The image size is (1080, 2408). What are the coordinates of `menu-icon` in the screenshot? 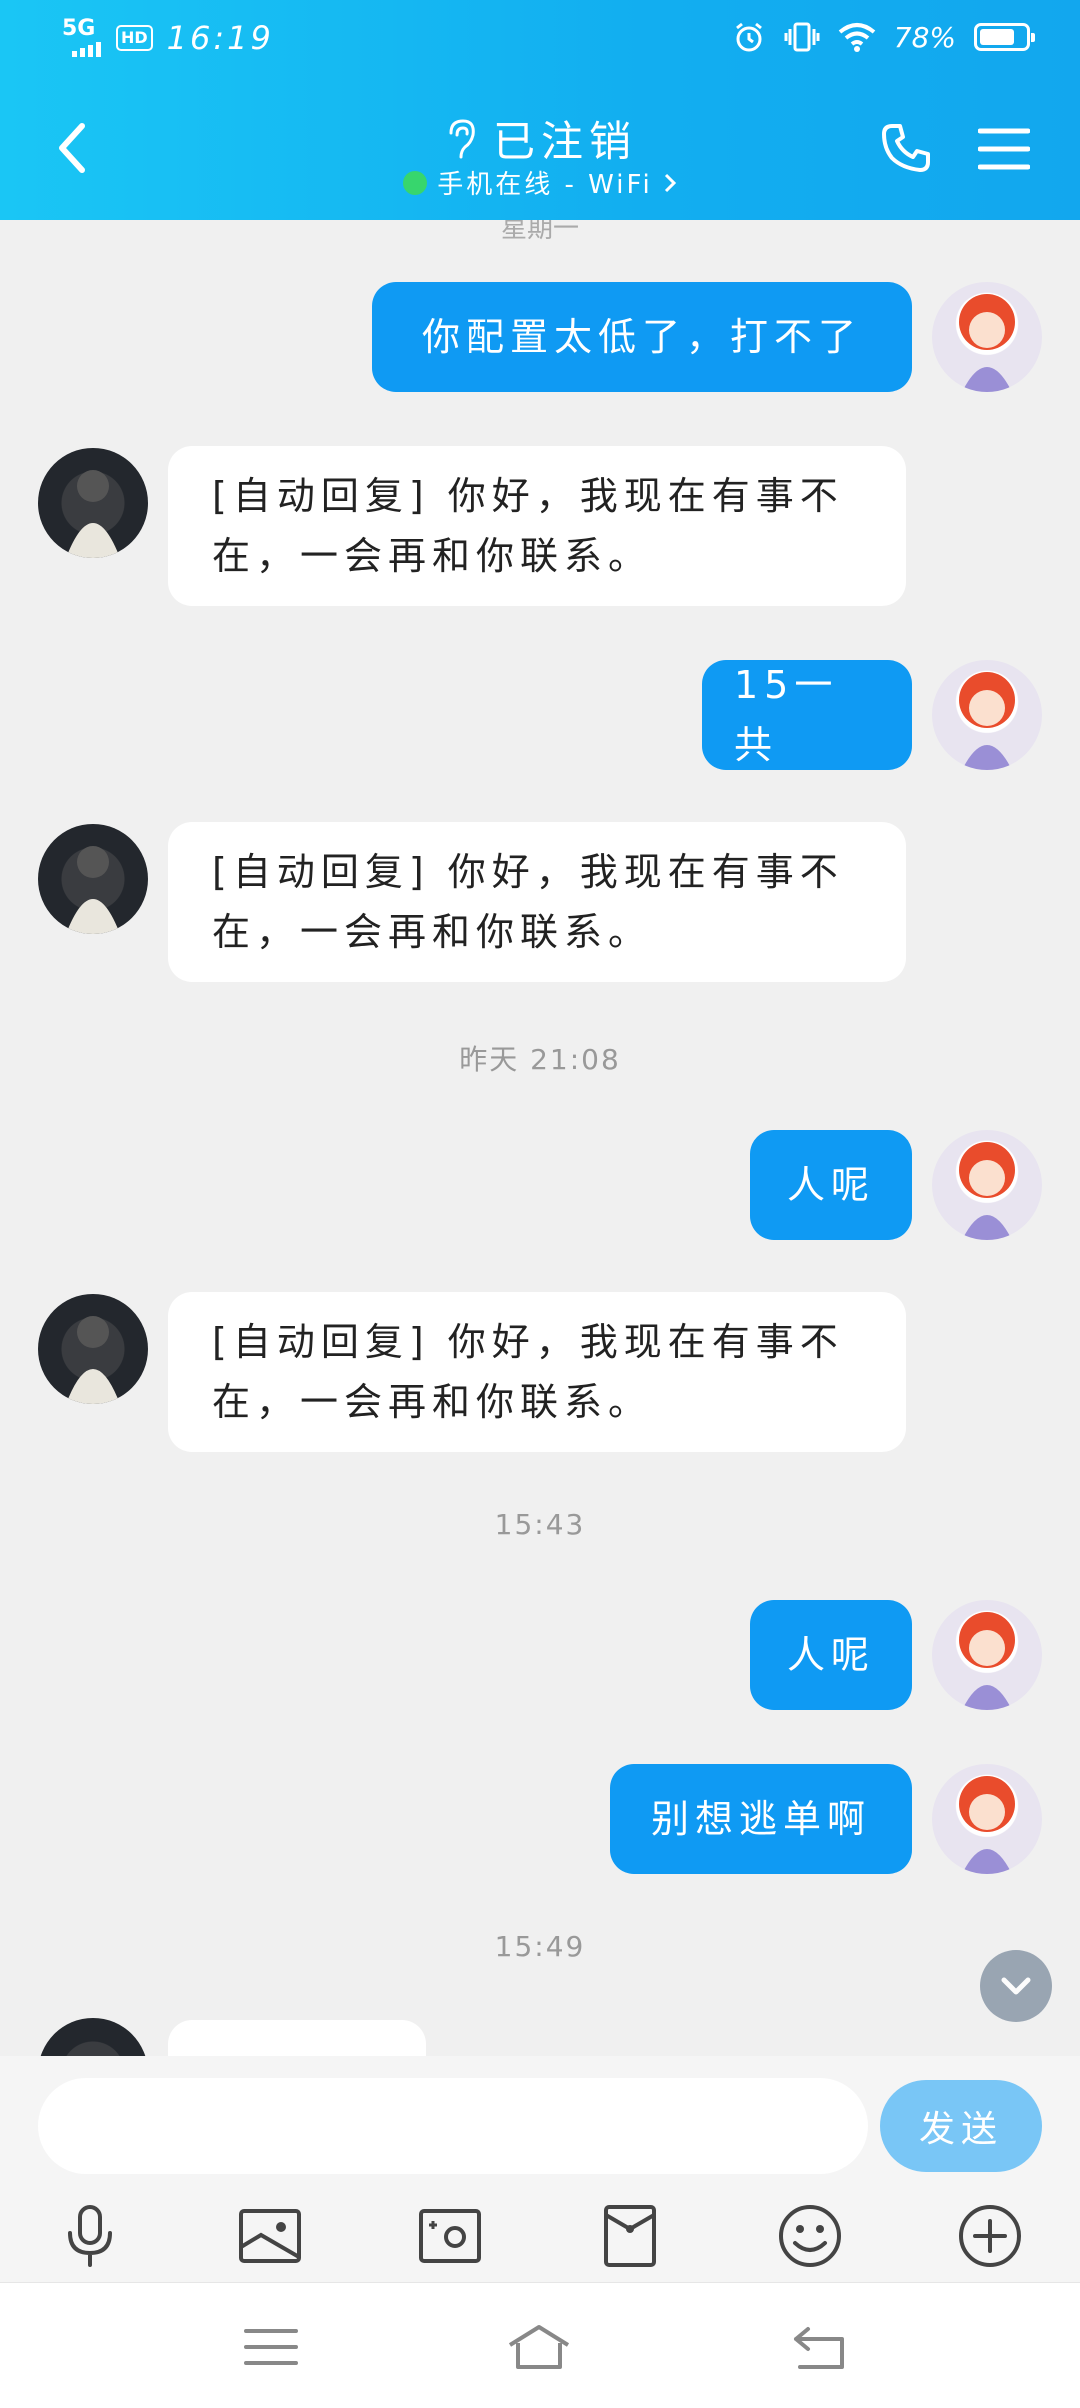 It's located at (1004, 149).